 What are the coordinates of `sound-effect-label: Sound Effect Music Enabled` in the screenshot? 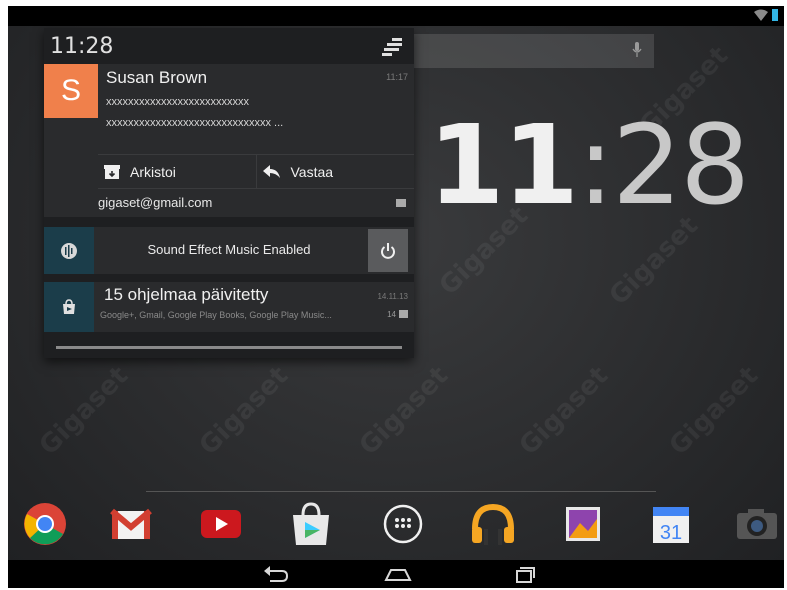 It's located at (229, 249).